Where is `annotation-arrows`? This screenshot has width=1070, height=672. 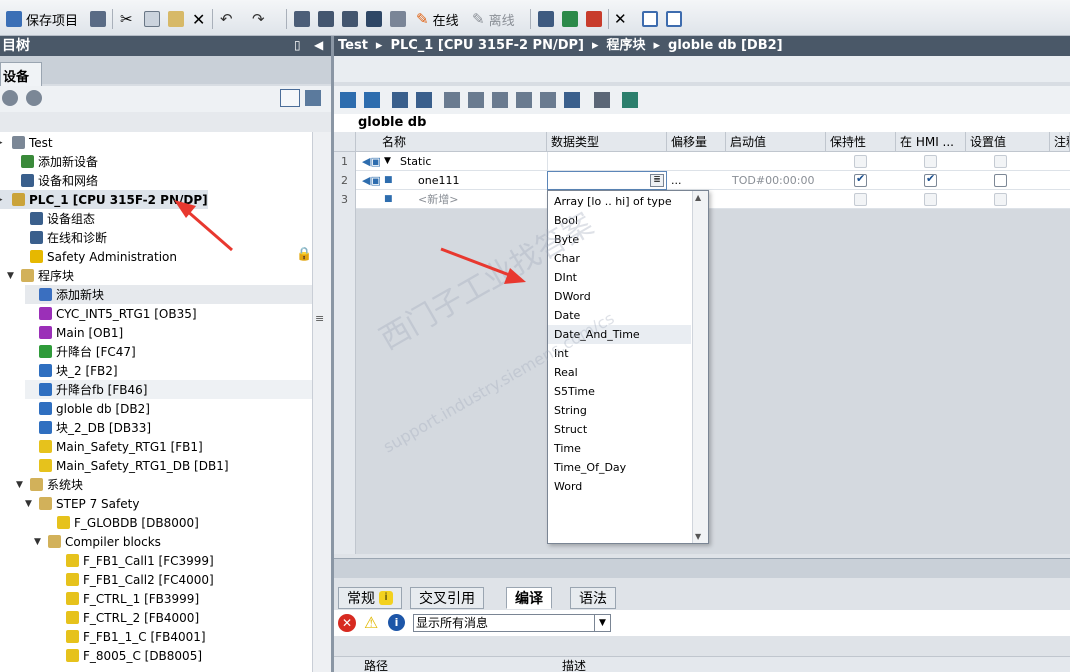 annotation-arrows is located at coordinates (350, 242).